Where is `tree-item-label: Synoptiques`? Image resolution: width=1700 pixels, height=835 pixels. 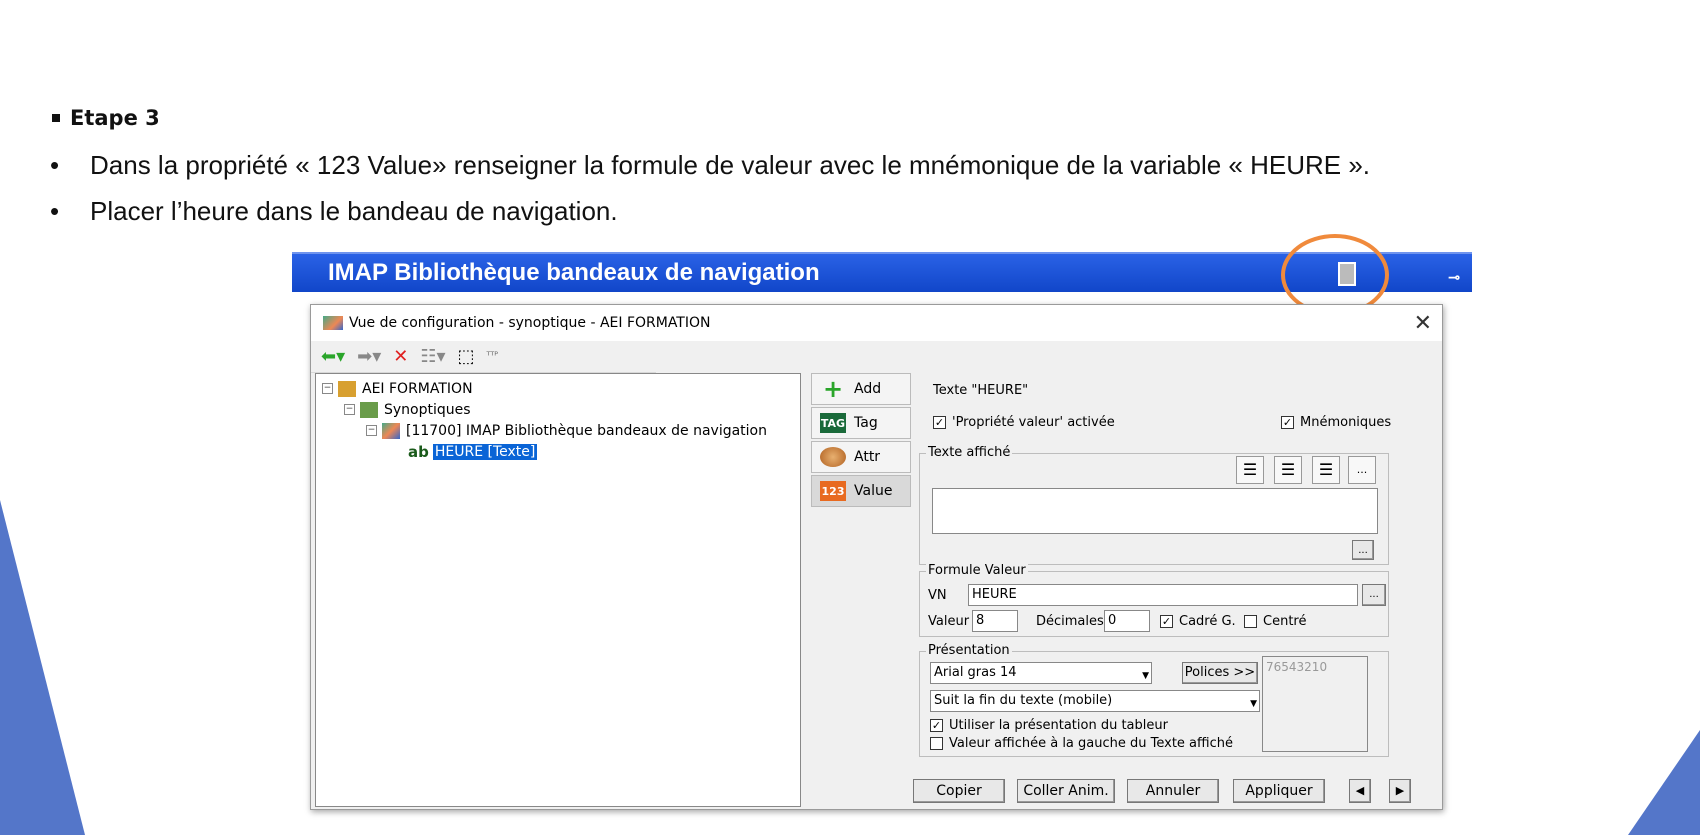
tree-item-label: Synoptiques is located at coordinates (427, 409).